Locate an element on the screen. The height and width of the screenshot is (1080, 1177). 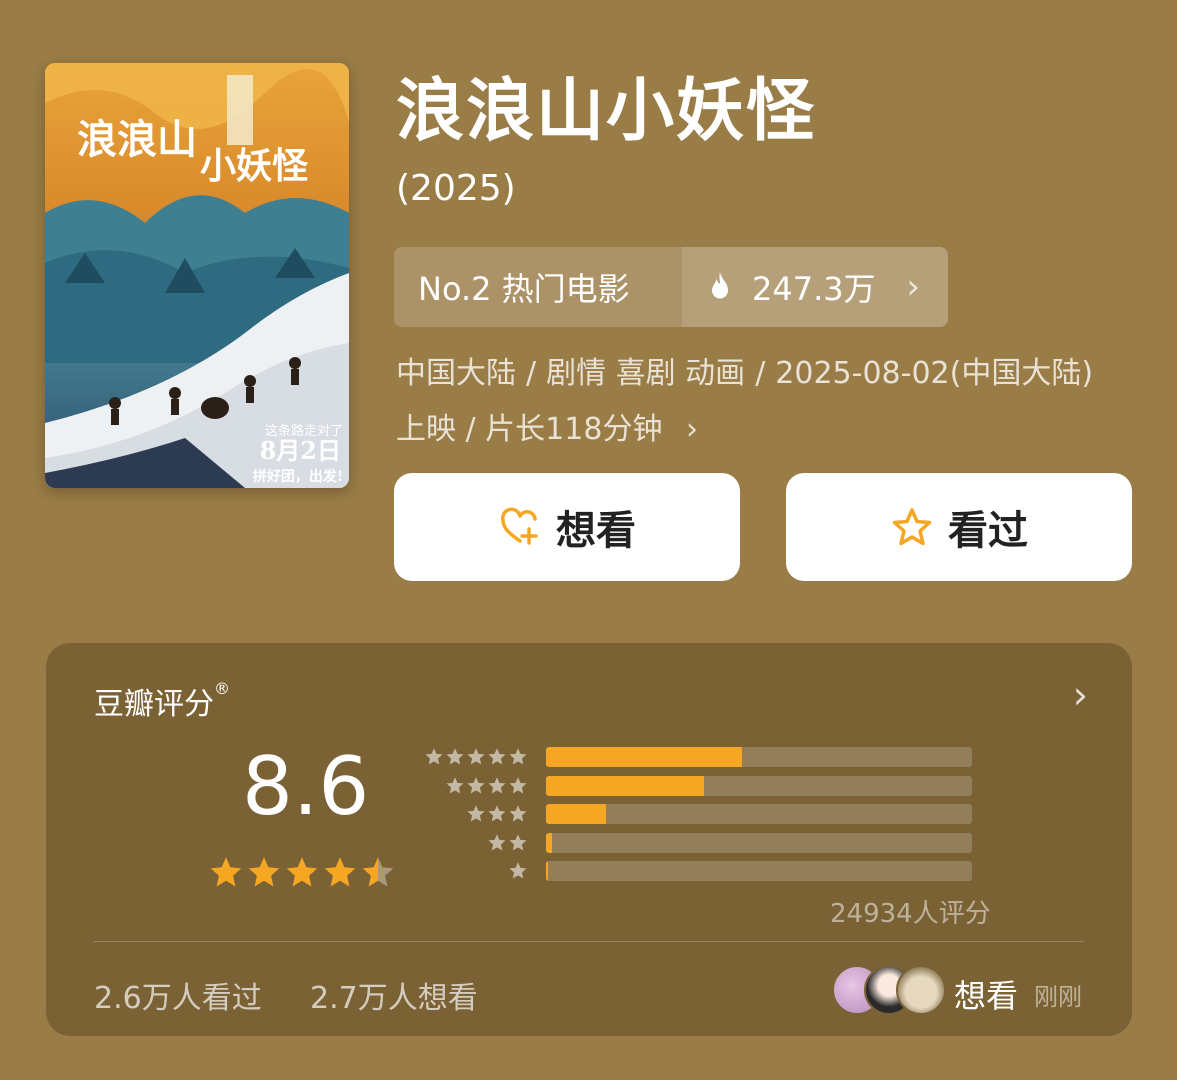
movie-title: 浪浪山小妖怪 is located at coordinates (606, 111).